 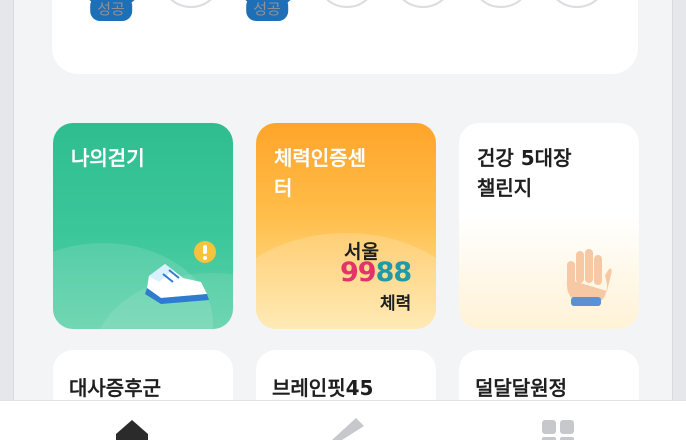 I want to click on seoul-9988-logo: 서울 9988 체력, so click(x=385, y=277).